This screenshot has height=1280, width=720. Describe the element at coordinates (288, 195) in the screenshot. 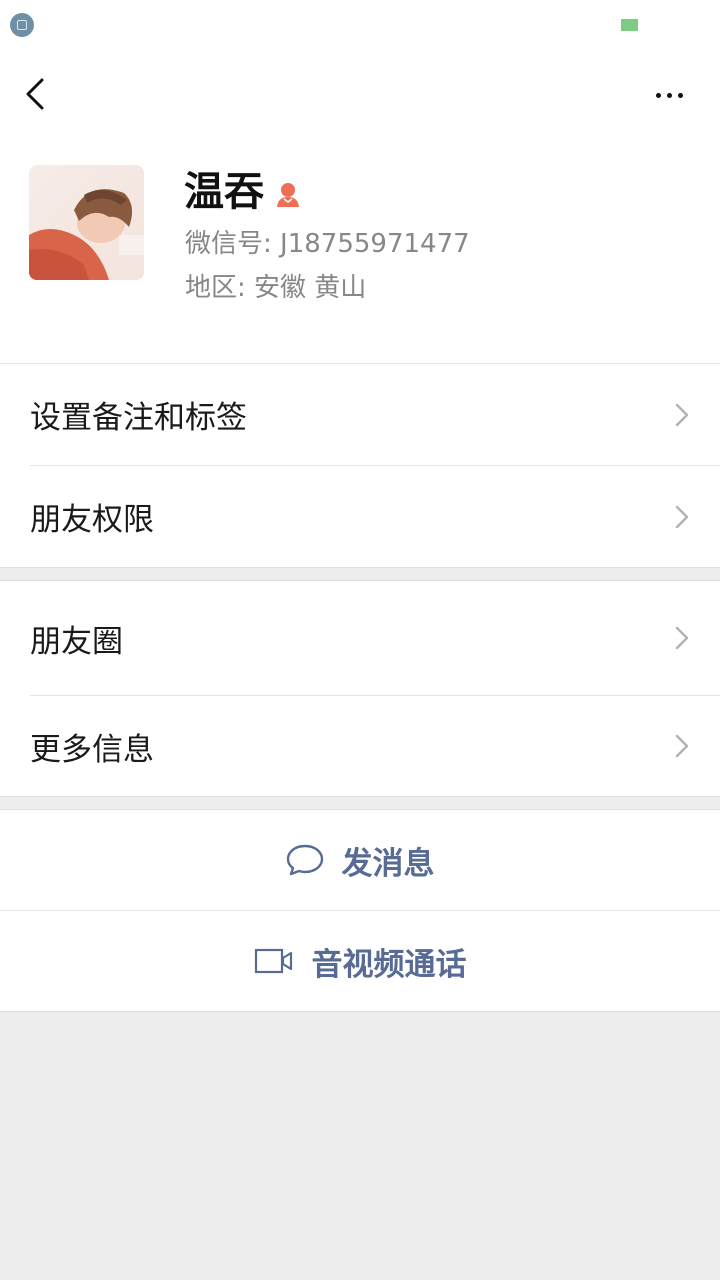

I see `female-icon` at that location.